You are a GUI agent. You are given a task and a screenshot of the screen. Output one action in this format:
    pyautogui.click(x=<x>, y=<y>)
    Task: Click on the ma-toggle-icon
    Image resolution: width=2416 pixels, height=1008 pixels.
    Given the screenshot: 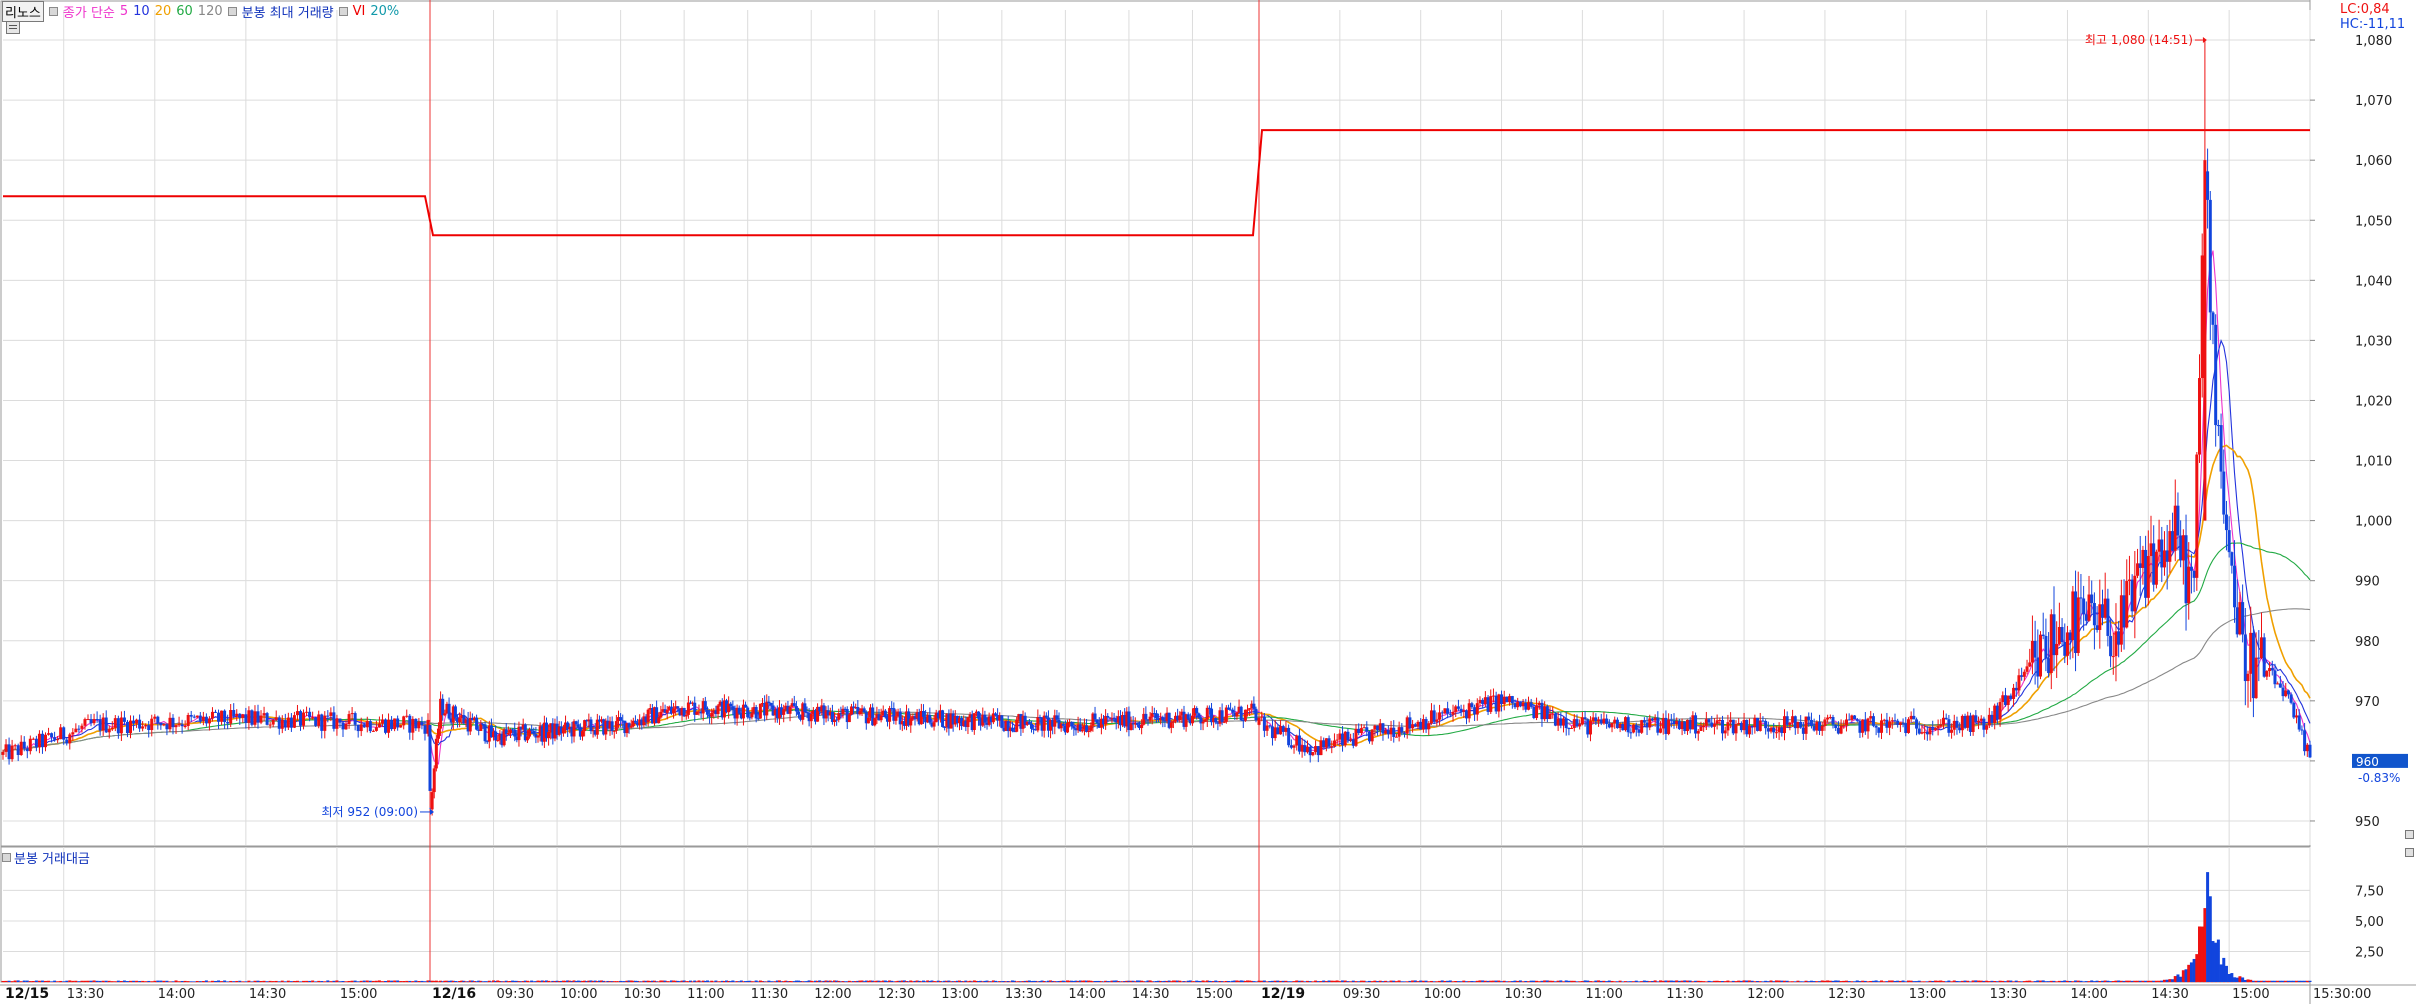 What is the action you would take?
    pyautogui.click(x=53, y=11)
    